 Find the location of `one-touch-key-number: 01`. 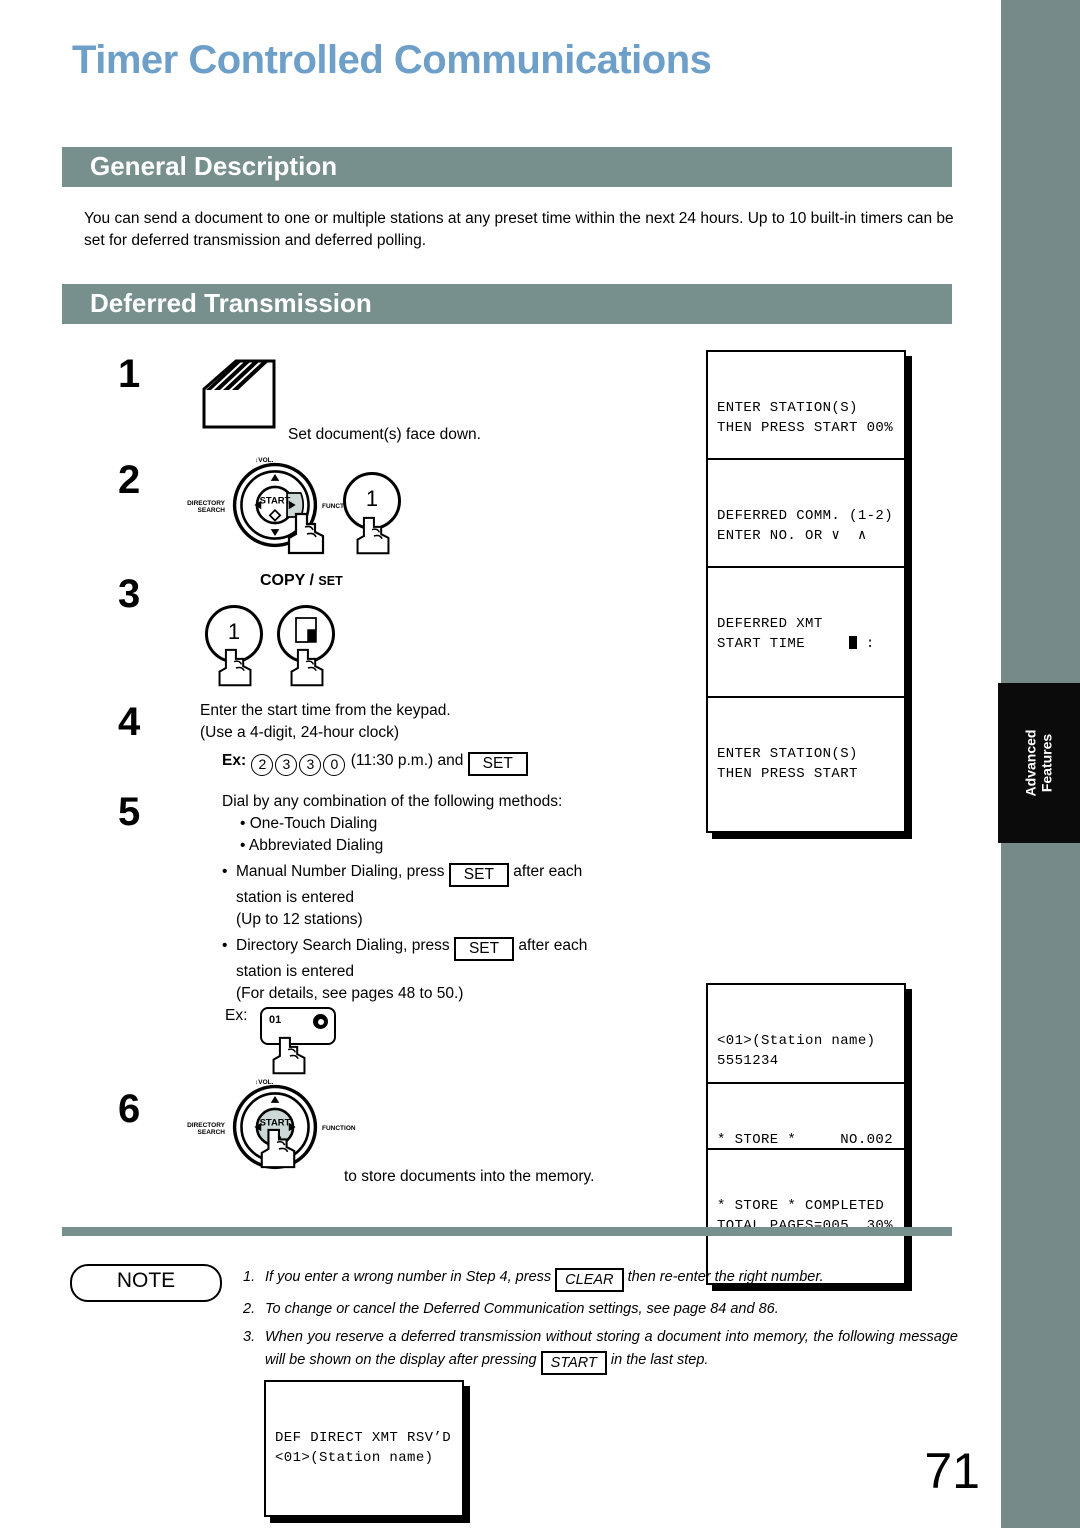

one-touch-key-number: 01 is located at coordinates (275, 1020).